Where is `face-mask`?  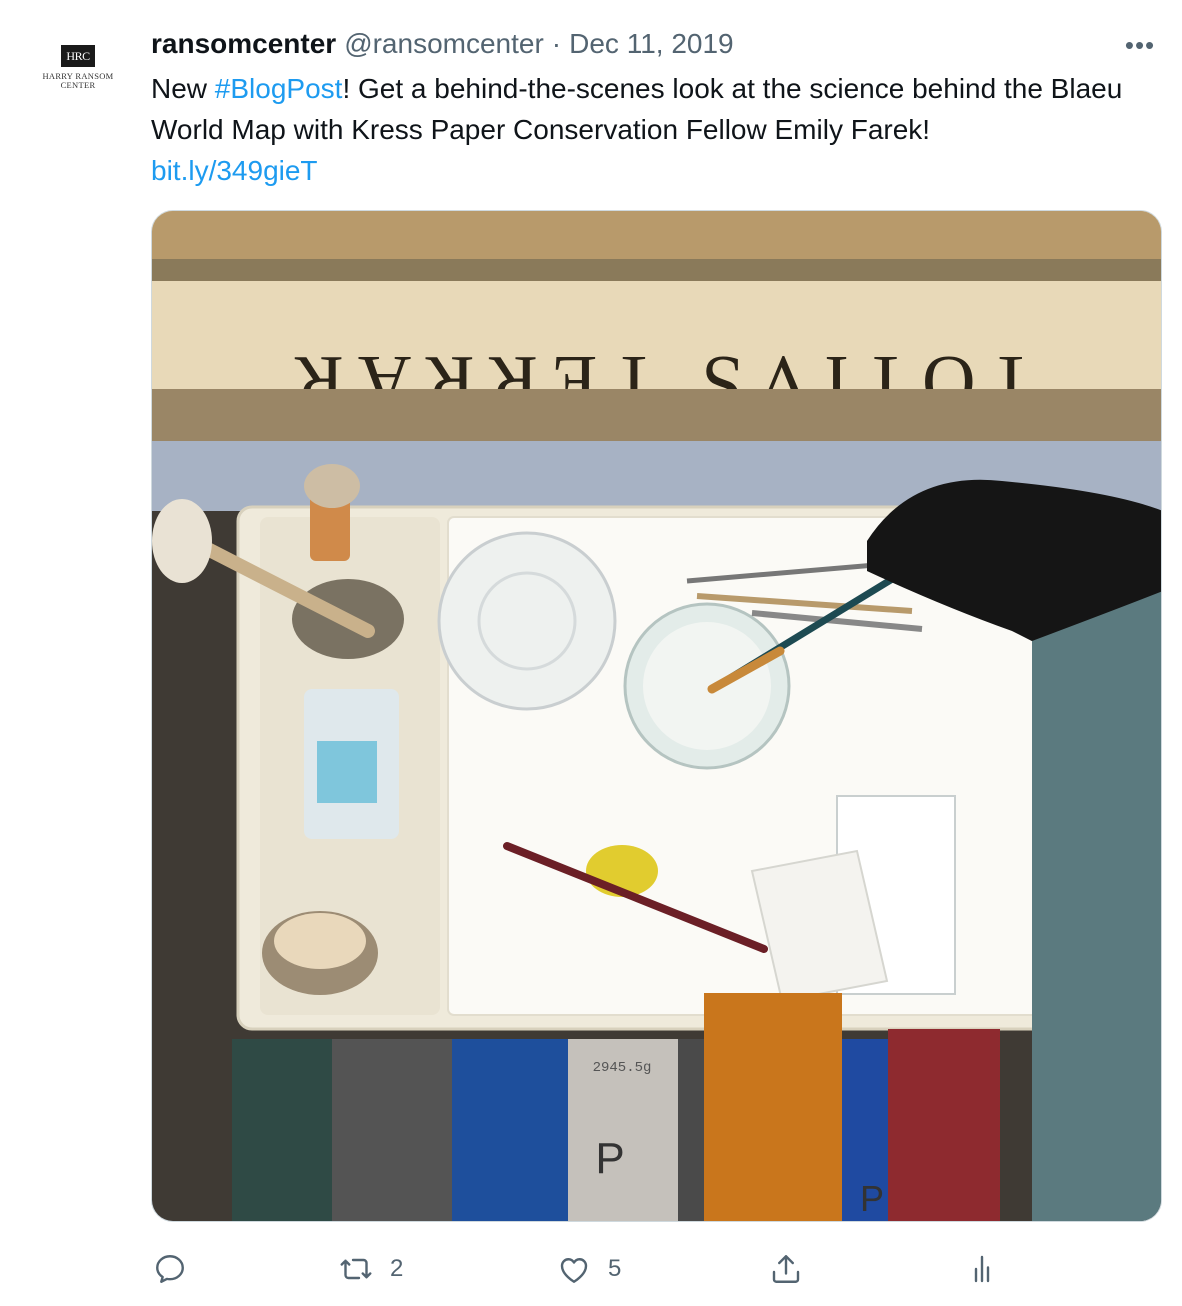
face-mask is located at coordinates (347, 772).